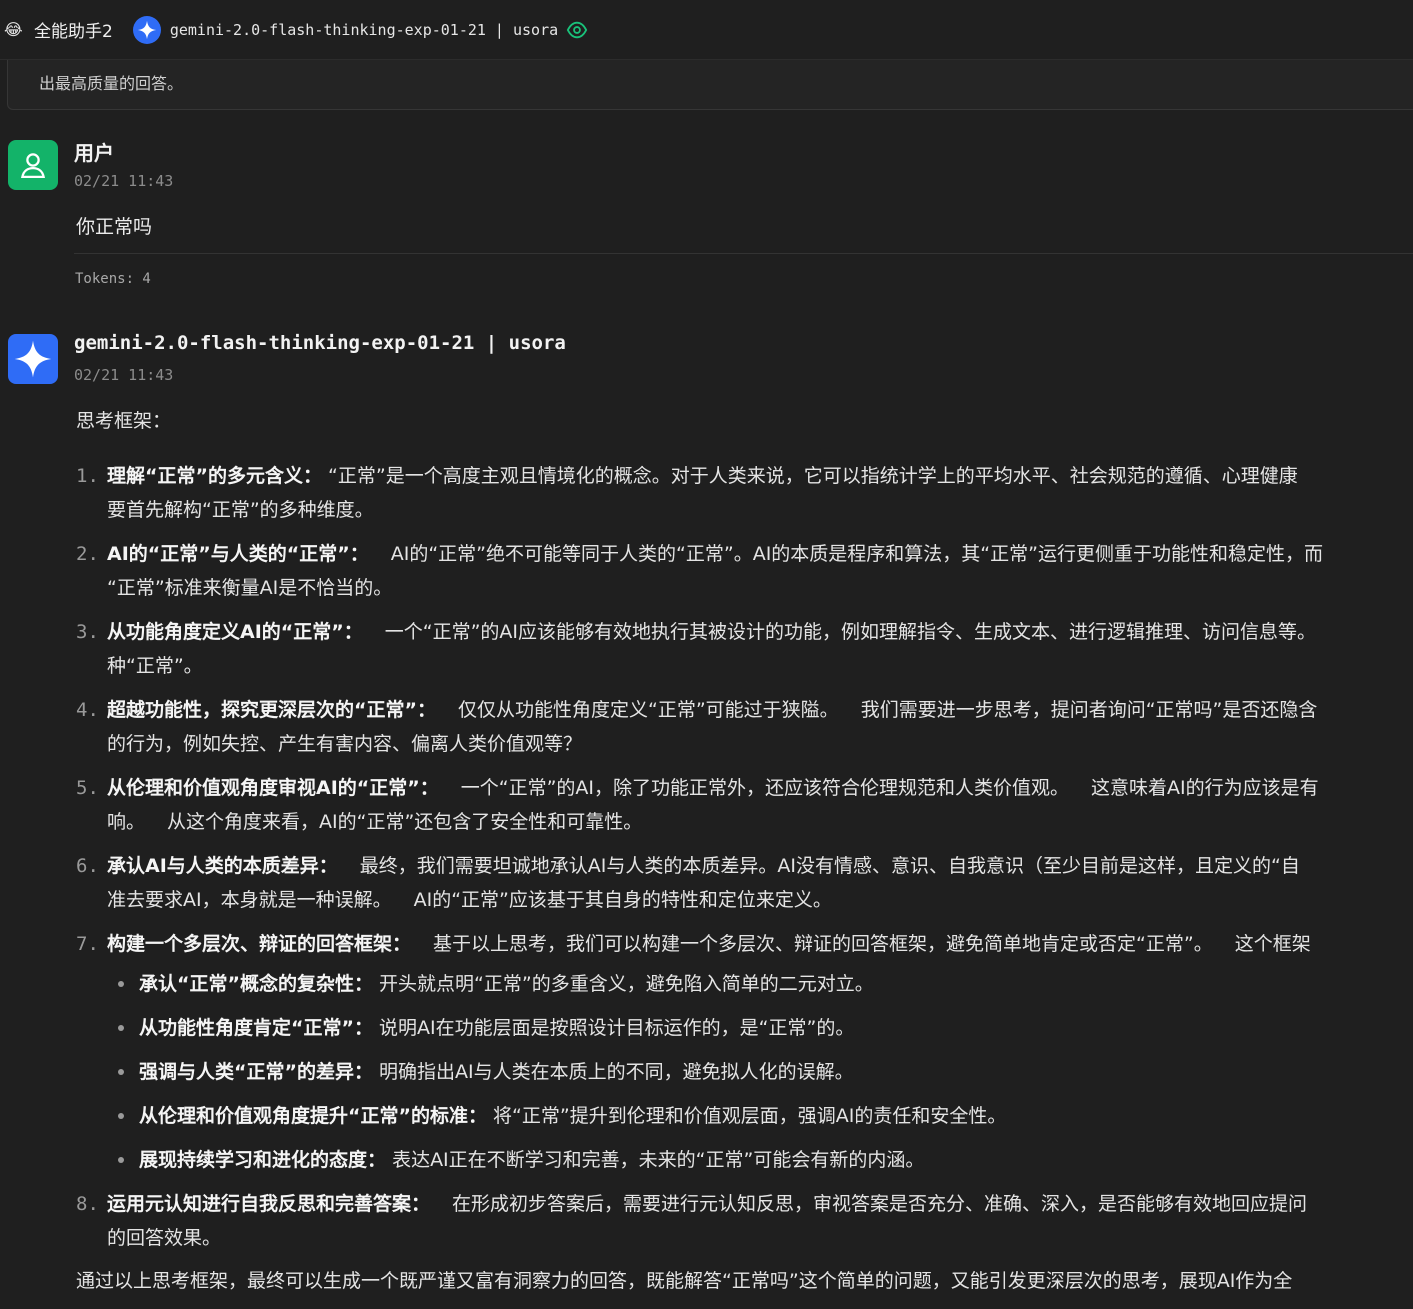 The height and width of the screenshot is (1309, 1413). What do you see at coordinates (114, 227) in the screenshot?
I see `user-message-text: 你正常吗` at bounding box center [114, 227].